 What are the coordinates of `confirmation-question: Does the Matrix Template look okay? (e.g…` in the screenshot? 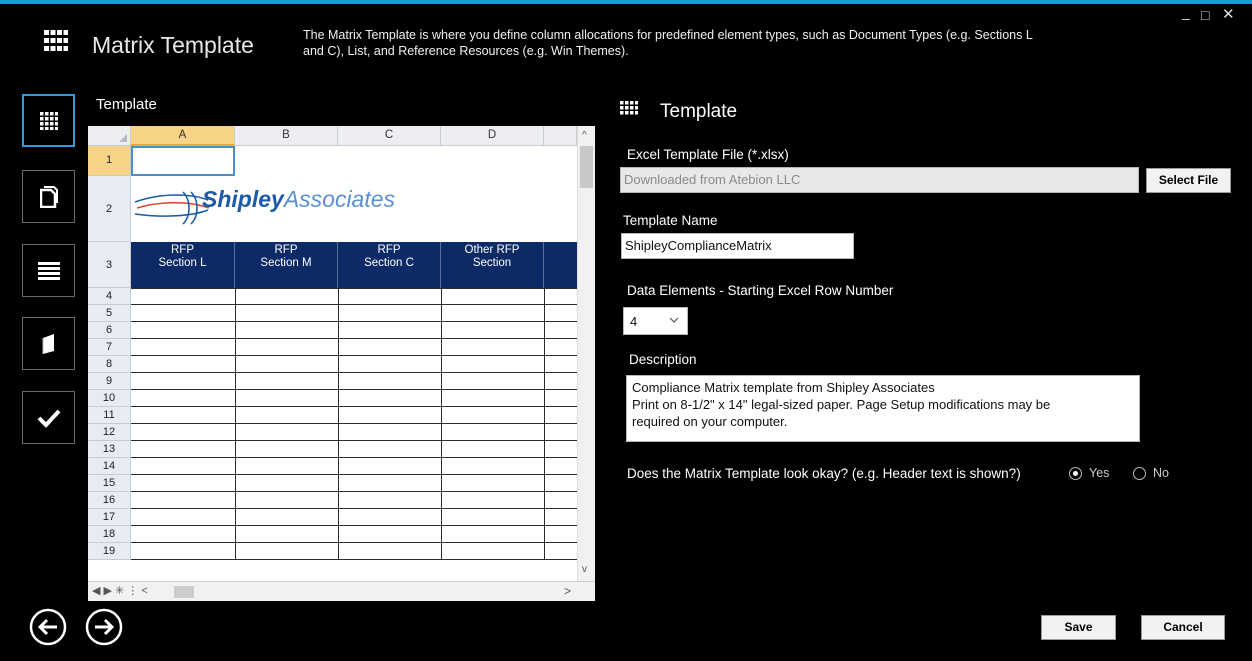 It's located at (824, 473).